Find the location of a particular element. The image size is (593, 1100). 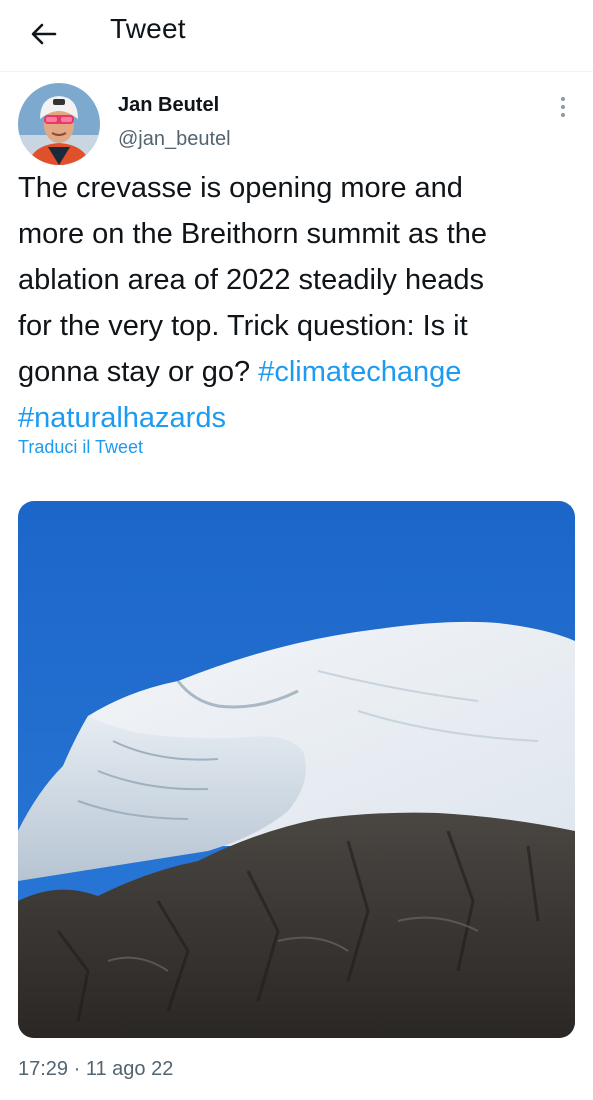

hashtag-link: #naturalhazards is located at coordinates (122, 418).